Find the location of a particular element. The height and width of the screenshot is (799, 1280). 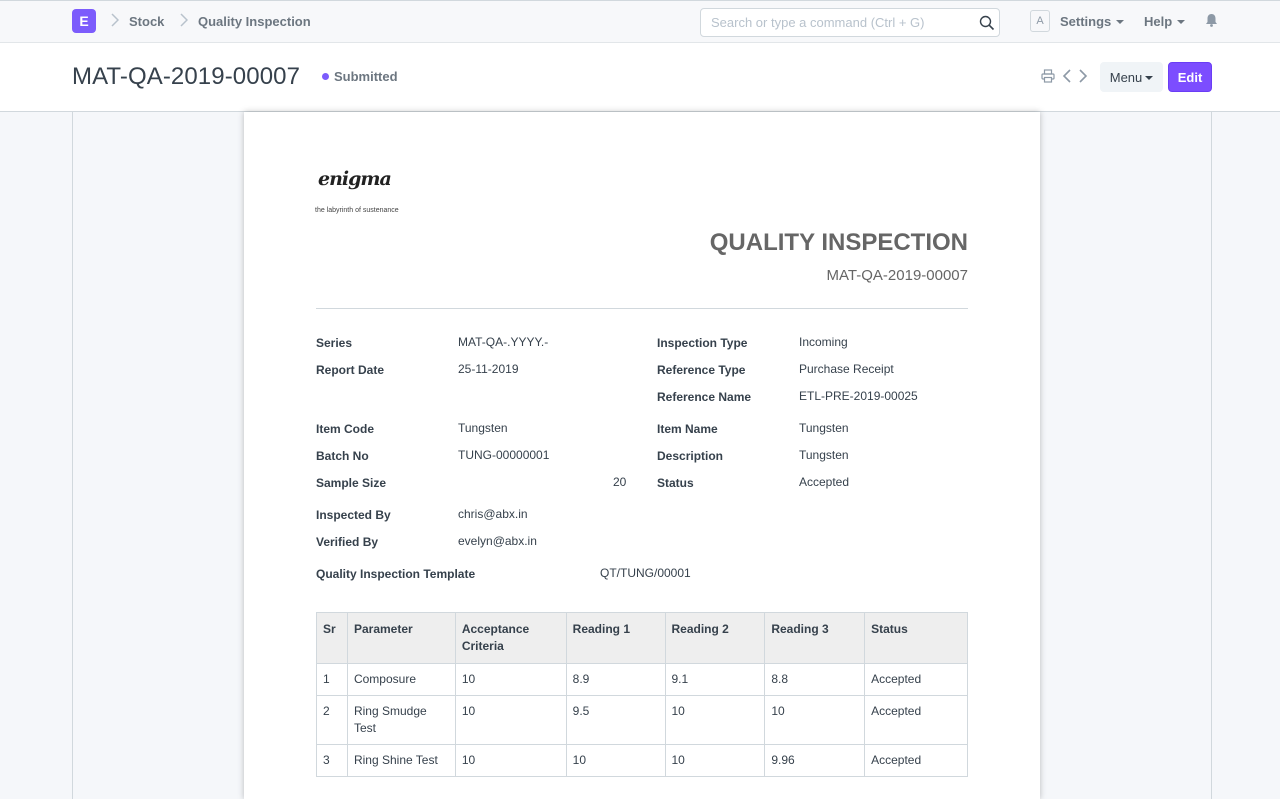

page-head: MAT-QA-2019-00007 Submitted Menu Edit is located at coordinates (640, 77).